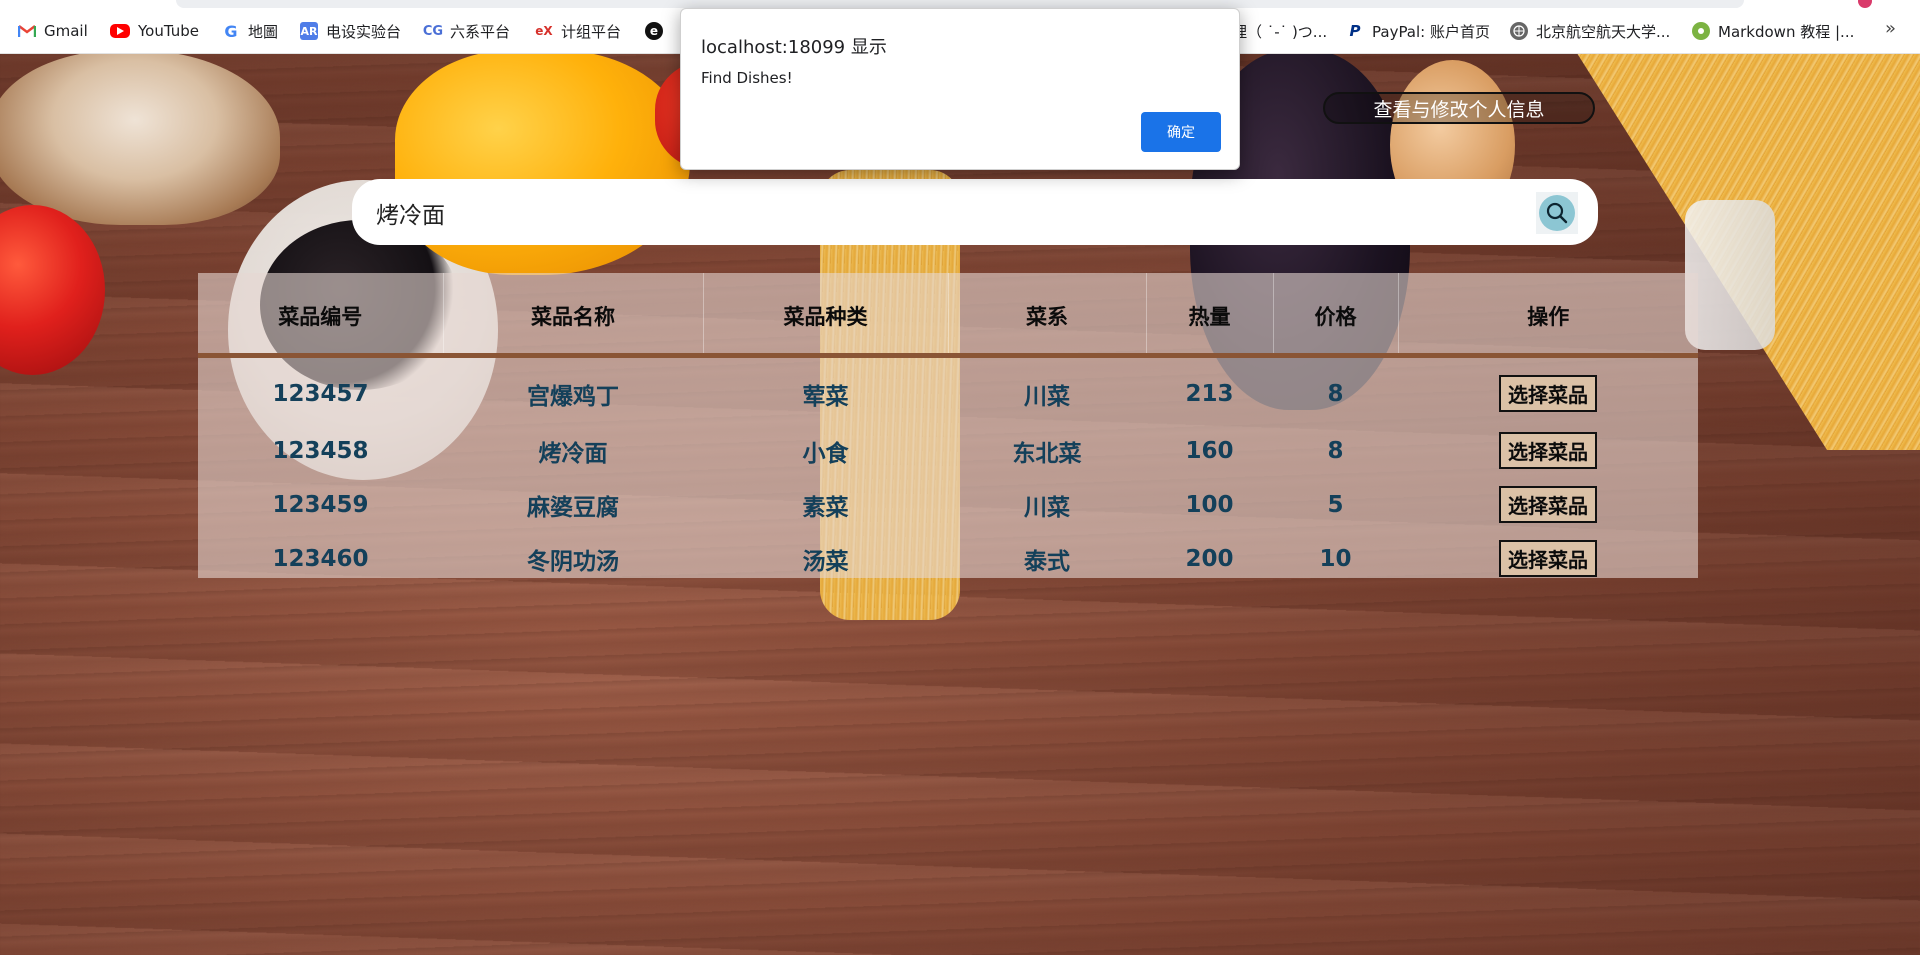 This screenshot has width=1920, height=955. Describe the element at coordinates (1047, 561) in the screenshot. I see `dish-cuisine: 泰式` at that location.